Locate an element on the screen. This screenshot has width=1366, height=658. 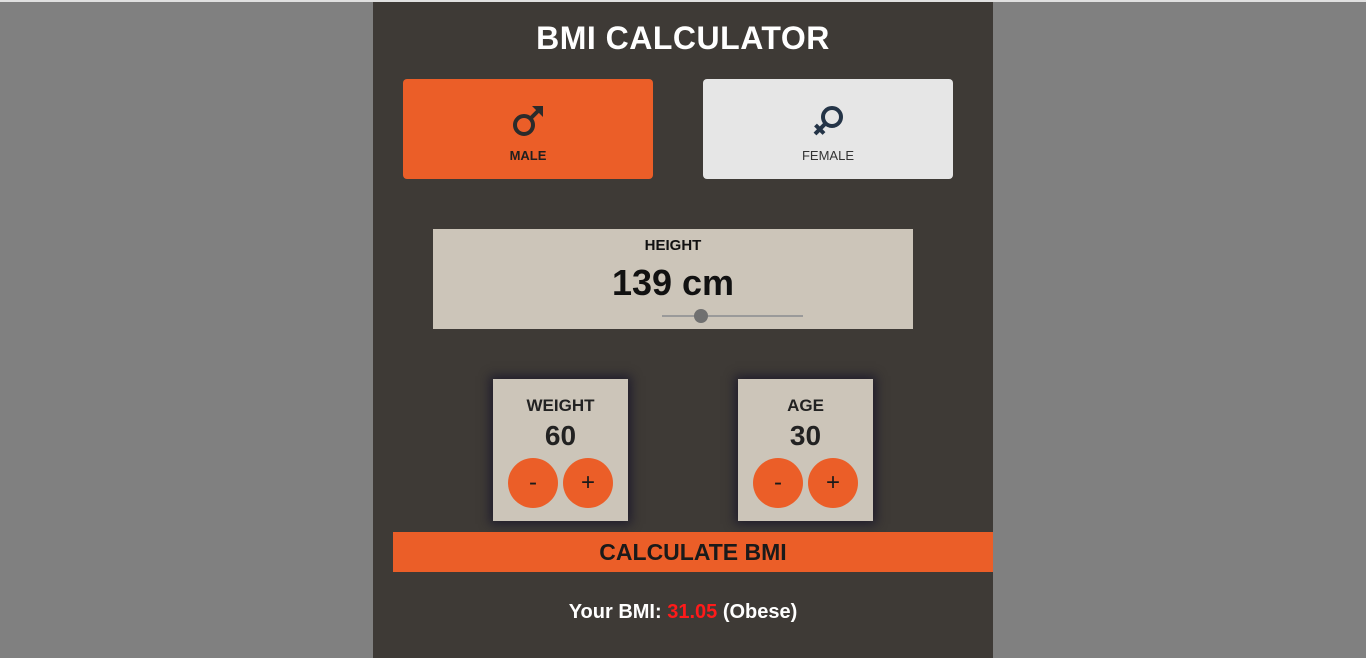
bmi-result-value: 31.05 is located at coordinates (692, 612).